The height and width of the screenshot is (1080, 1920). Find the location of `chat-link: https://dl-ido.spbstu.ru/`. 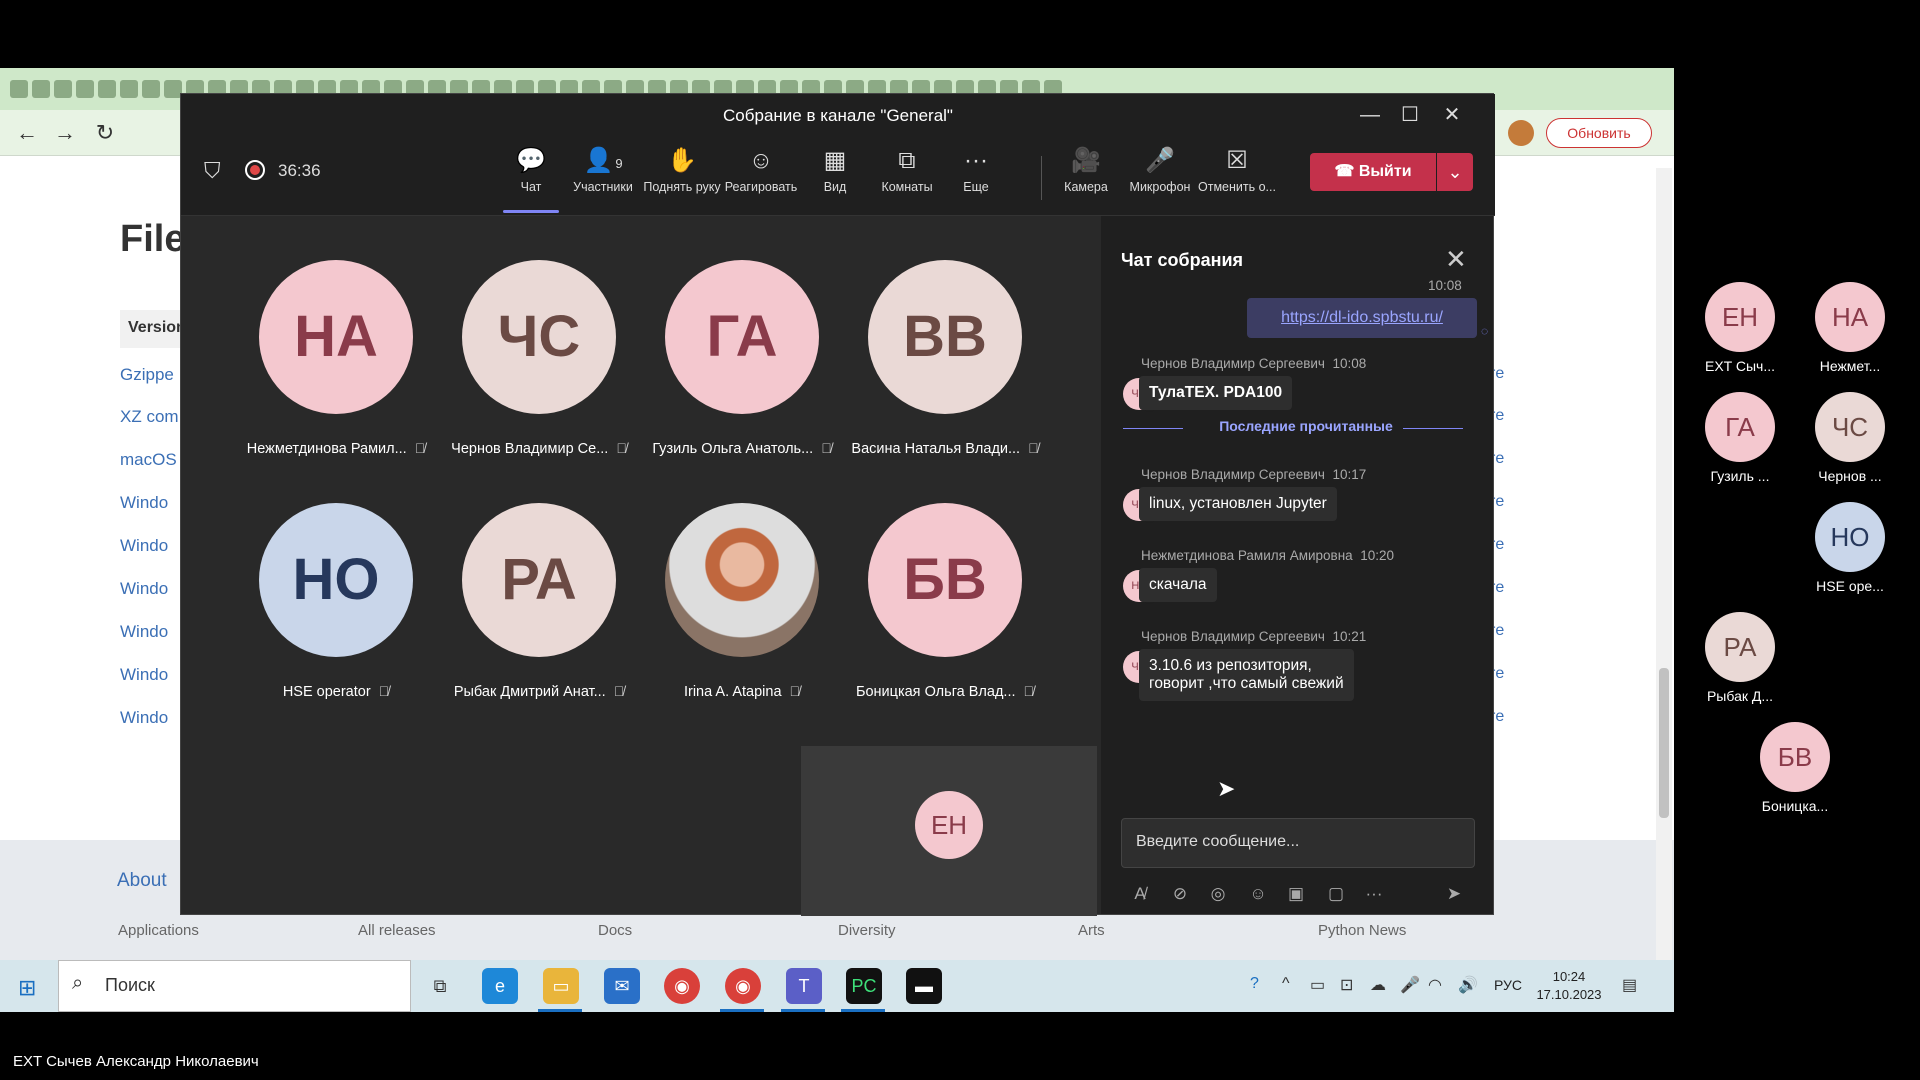

chat-link: https://dl-ido.spbstu.ru/ is located at coordinates (1362, 318).